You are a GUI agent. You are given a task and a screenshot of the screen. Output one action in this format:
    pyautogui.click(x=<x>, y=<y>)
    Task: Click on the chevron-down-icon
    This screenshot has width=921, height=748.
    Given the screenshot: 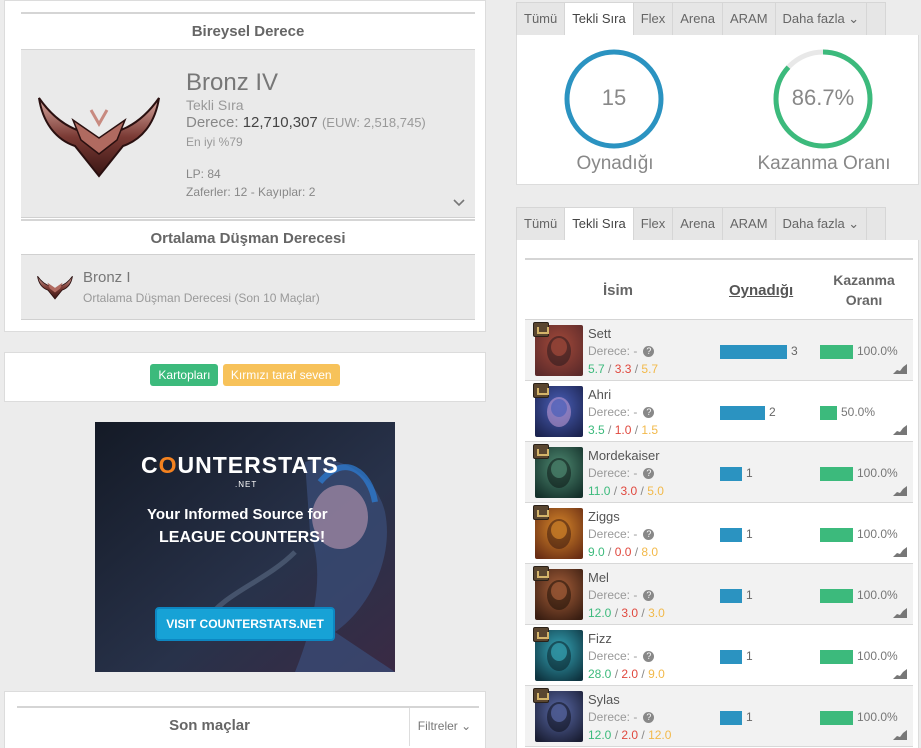 What is the action you would take?
    pyautogui.click(x=459, y=203)
    